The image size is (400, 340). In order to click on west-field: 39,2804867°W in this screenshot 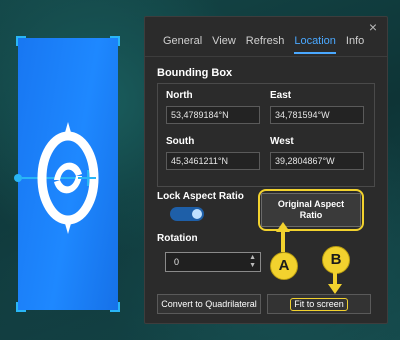, I will do `click(317, 161)`.